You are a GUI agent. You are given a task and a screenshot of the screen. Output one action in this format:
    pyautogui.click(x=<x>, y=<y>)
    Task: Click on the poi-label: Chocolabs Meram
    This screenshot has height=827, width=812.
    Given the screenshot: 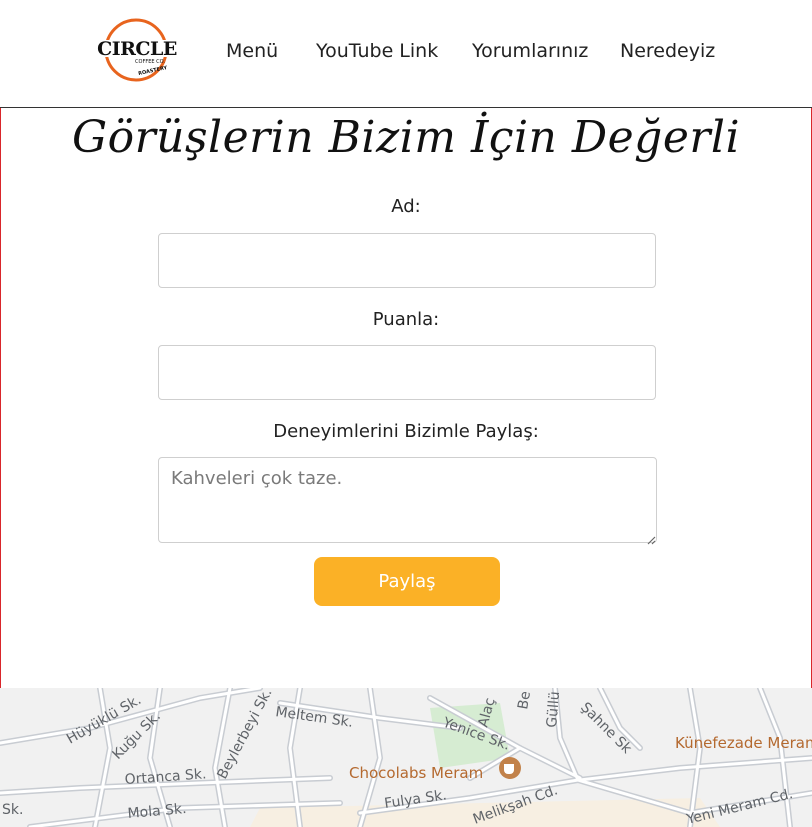 What is the action you would take?
    pyautogui.click(x=416, y=773)
    